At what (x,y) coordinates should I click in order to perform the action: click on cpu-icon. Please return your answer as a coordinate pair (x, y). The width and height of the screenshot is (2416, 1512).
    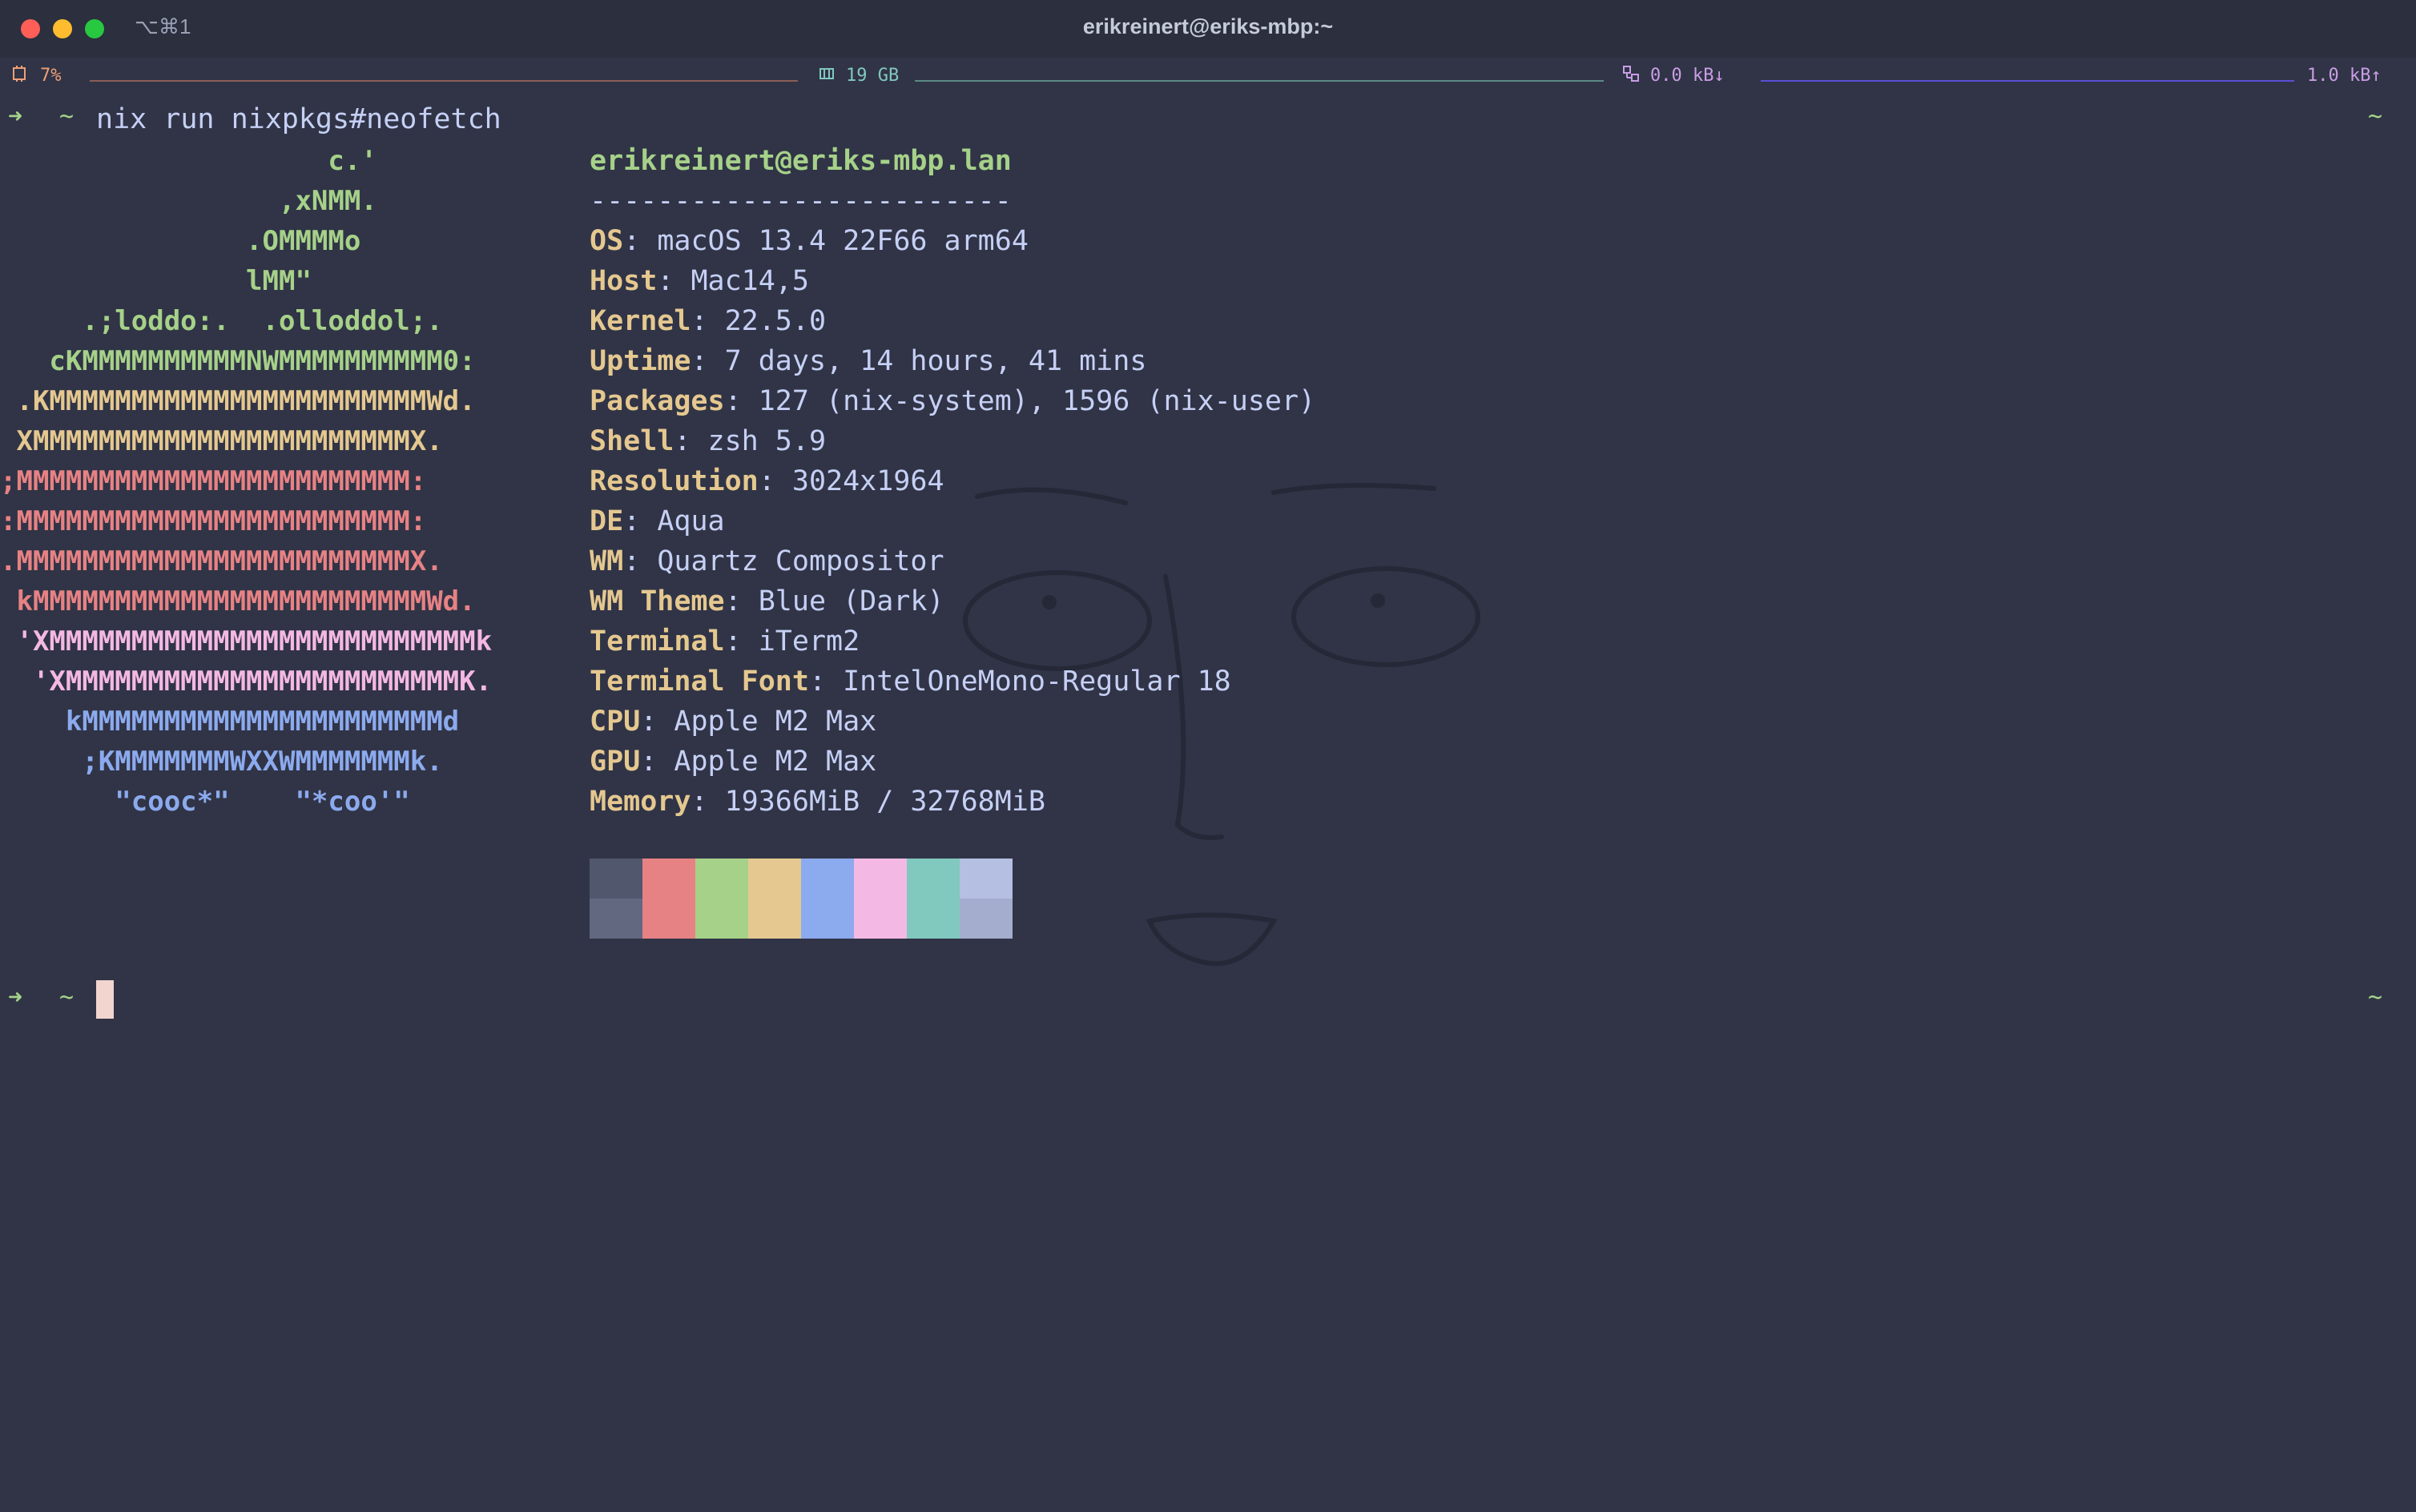
    Looking at the image, I should click on (19, 74).